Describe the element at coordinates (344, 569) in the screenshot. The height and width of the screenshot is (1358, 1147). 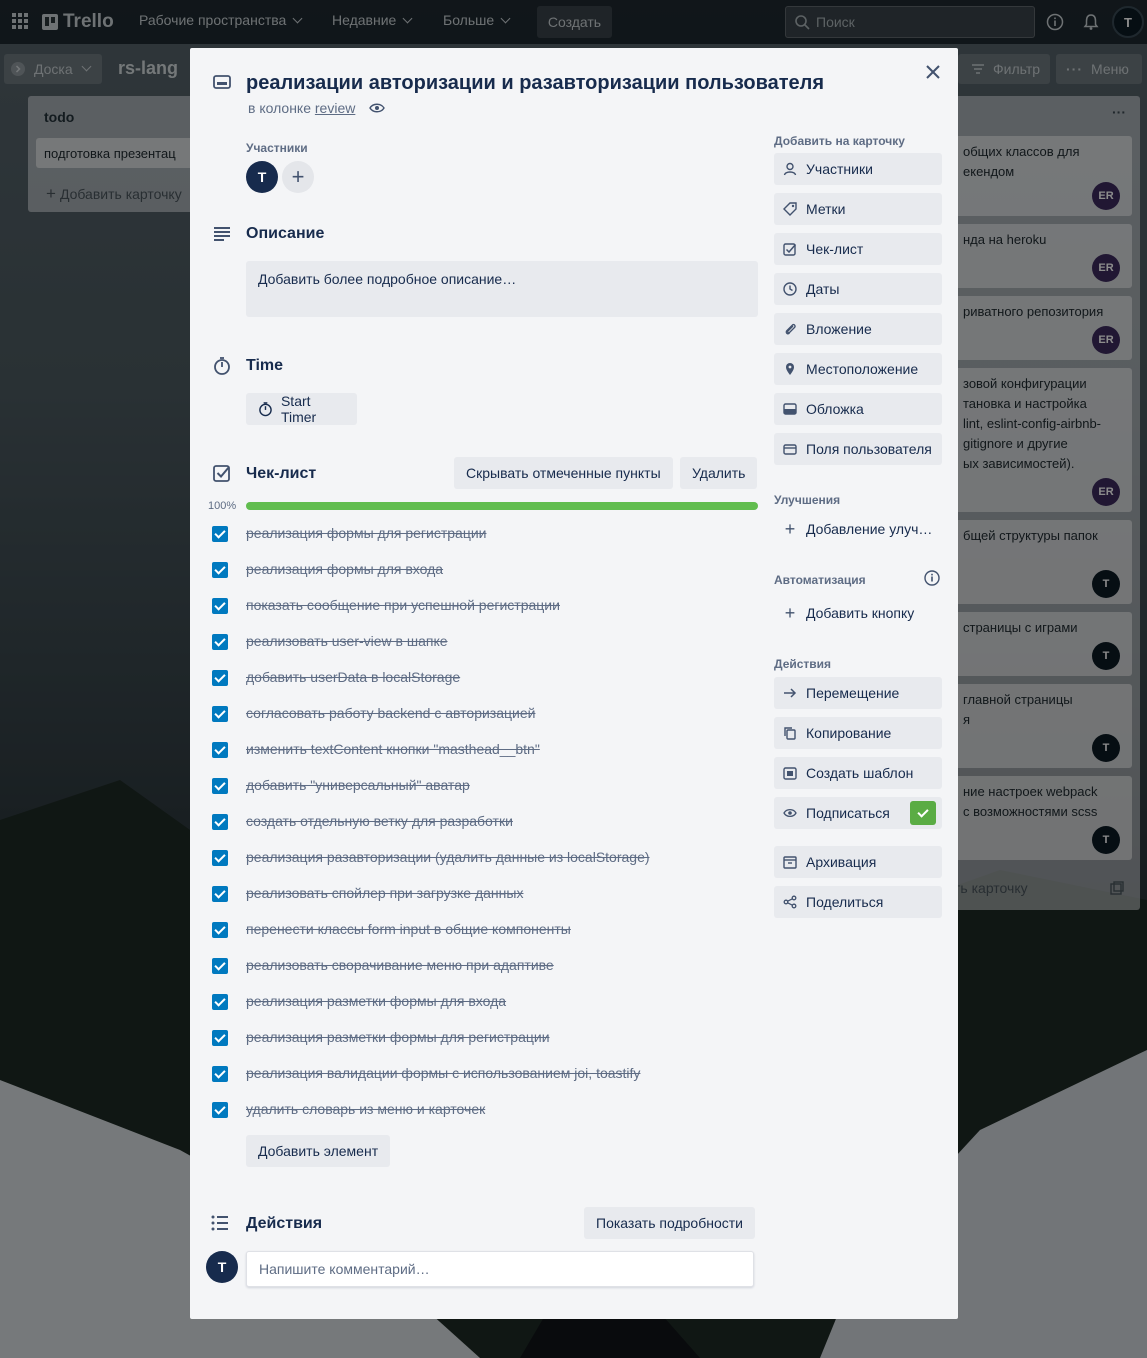
I see `checklist-item-text: реализация формы для входа` at that location.